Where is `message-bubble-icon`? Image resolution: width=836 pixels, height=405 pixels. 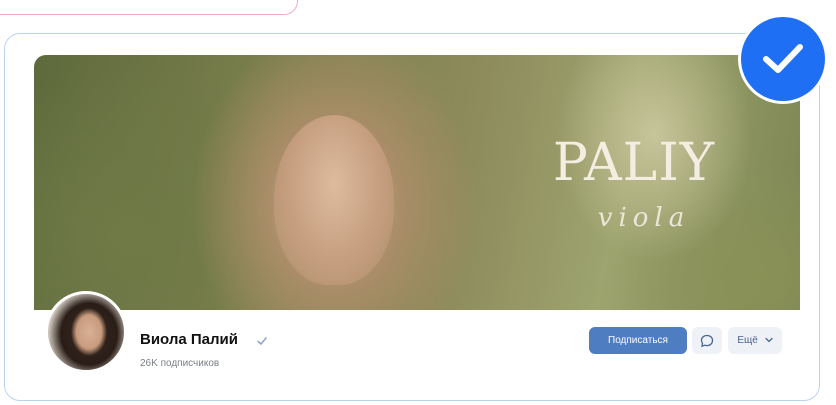
message-bubble-icon is located at coordinates (707, 340).